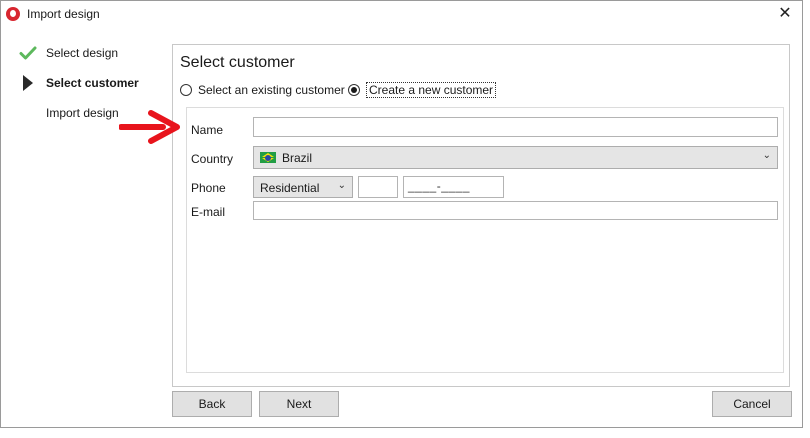  What do you see at coordinates (515, 210) in the screenshot?
I see `email-field` at bounding box center [515, 210].